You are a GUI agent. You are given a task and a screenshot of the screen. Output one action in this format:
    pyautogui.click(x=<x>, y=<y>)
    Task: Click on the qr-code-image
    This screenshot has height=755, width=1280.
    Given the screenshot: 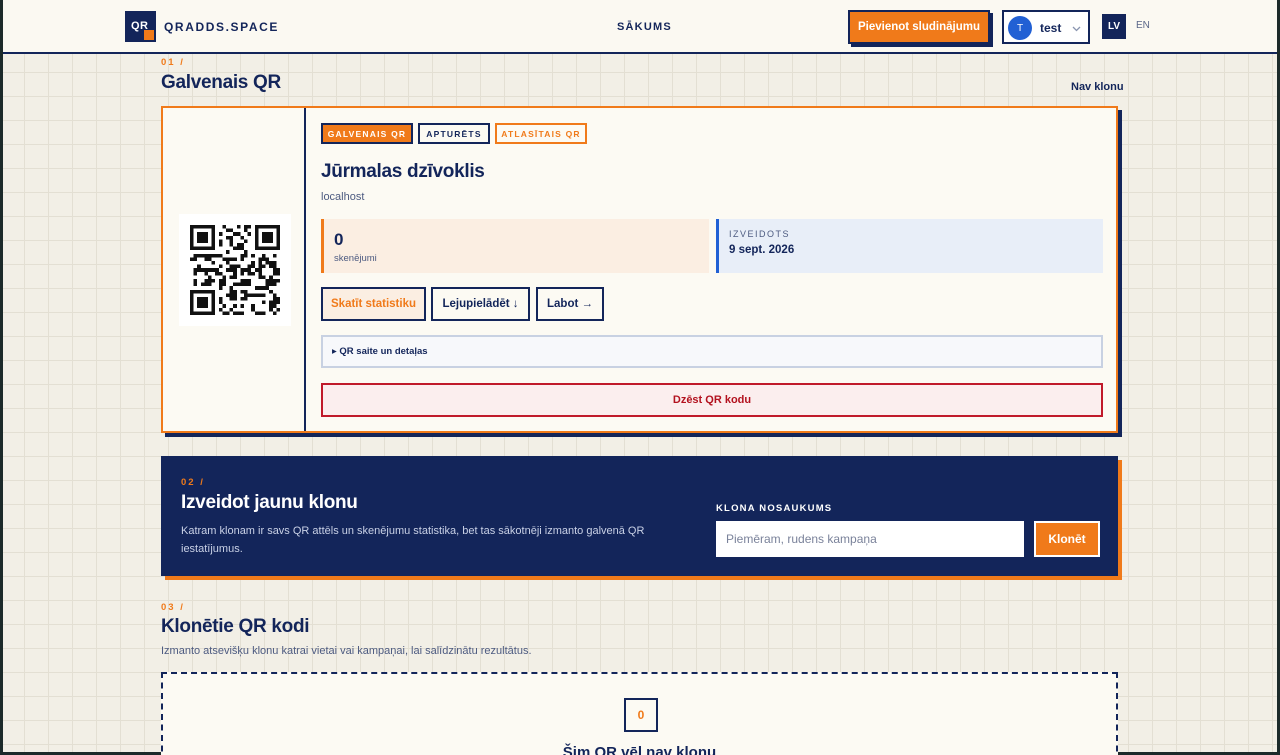 What is the action you would take?
    pyautogui.click(x=235, y=270)
    